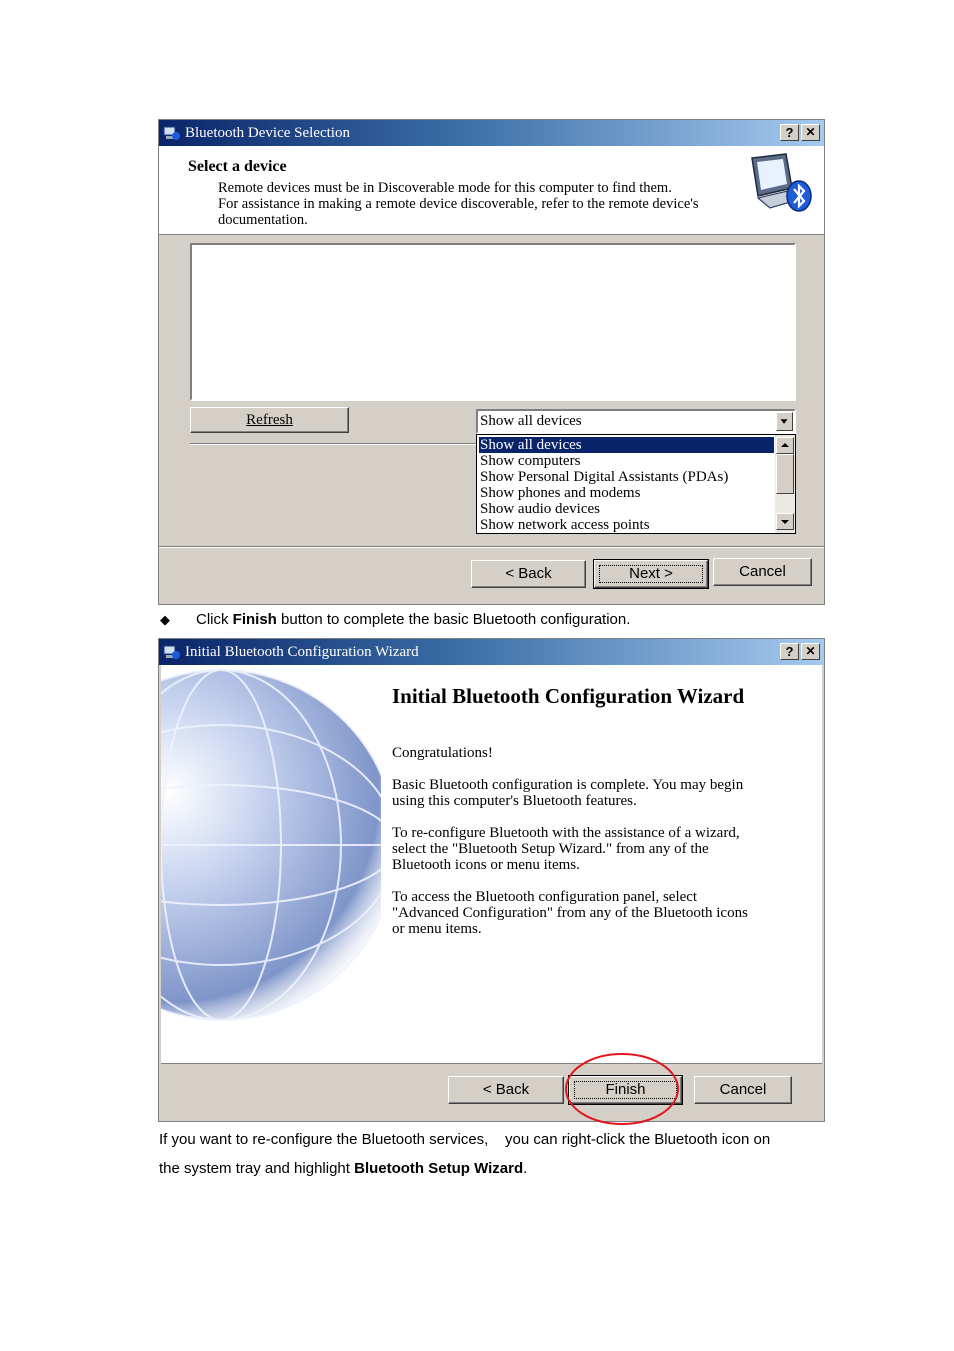  What do you see at coordinates (333, 444) in the screenshot?
I see `separator` at bounding box center [333, 444].